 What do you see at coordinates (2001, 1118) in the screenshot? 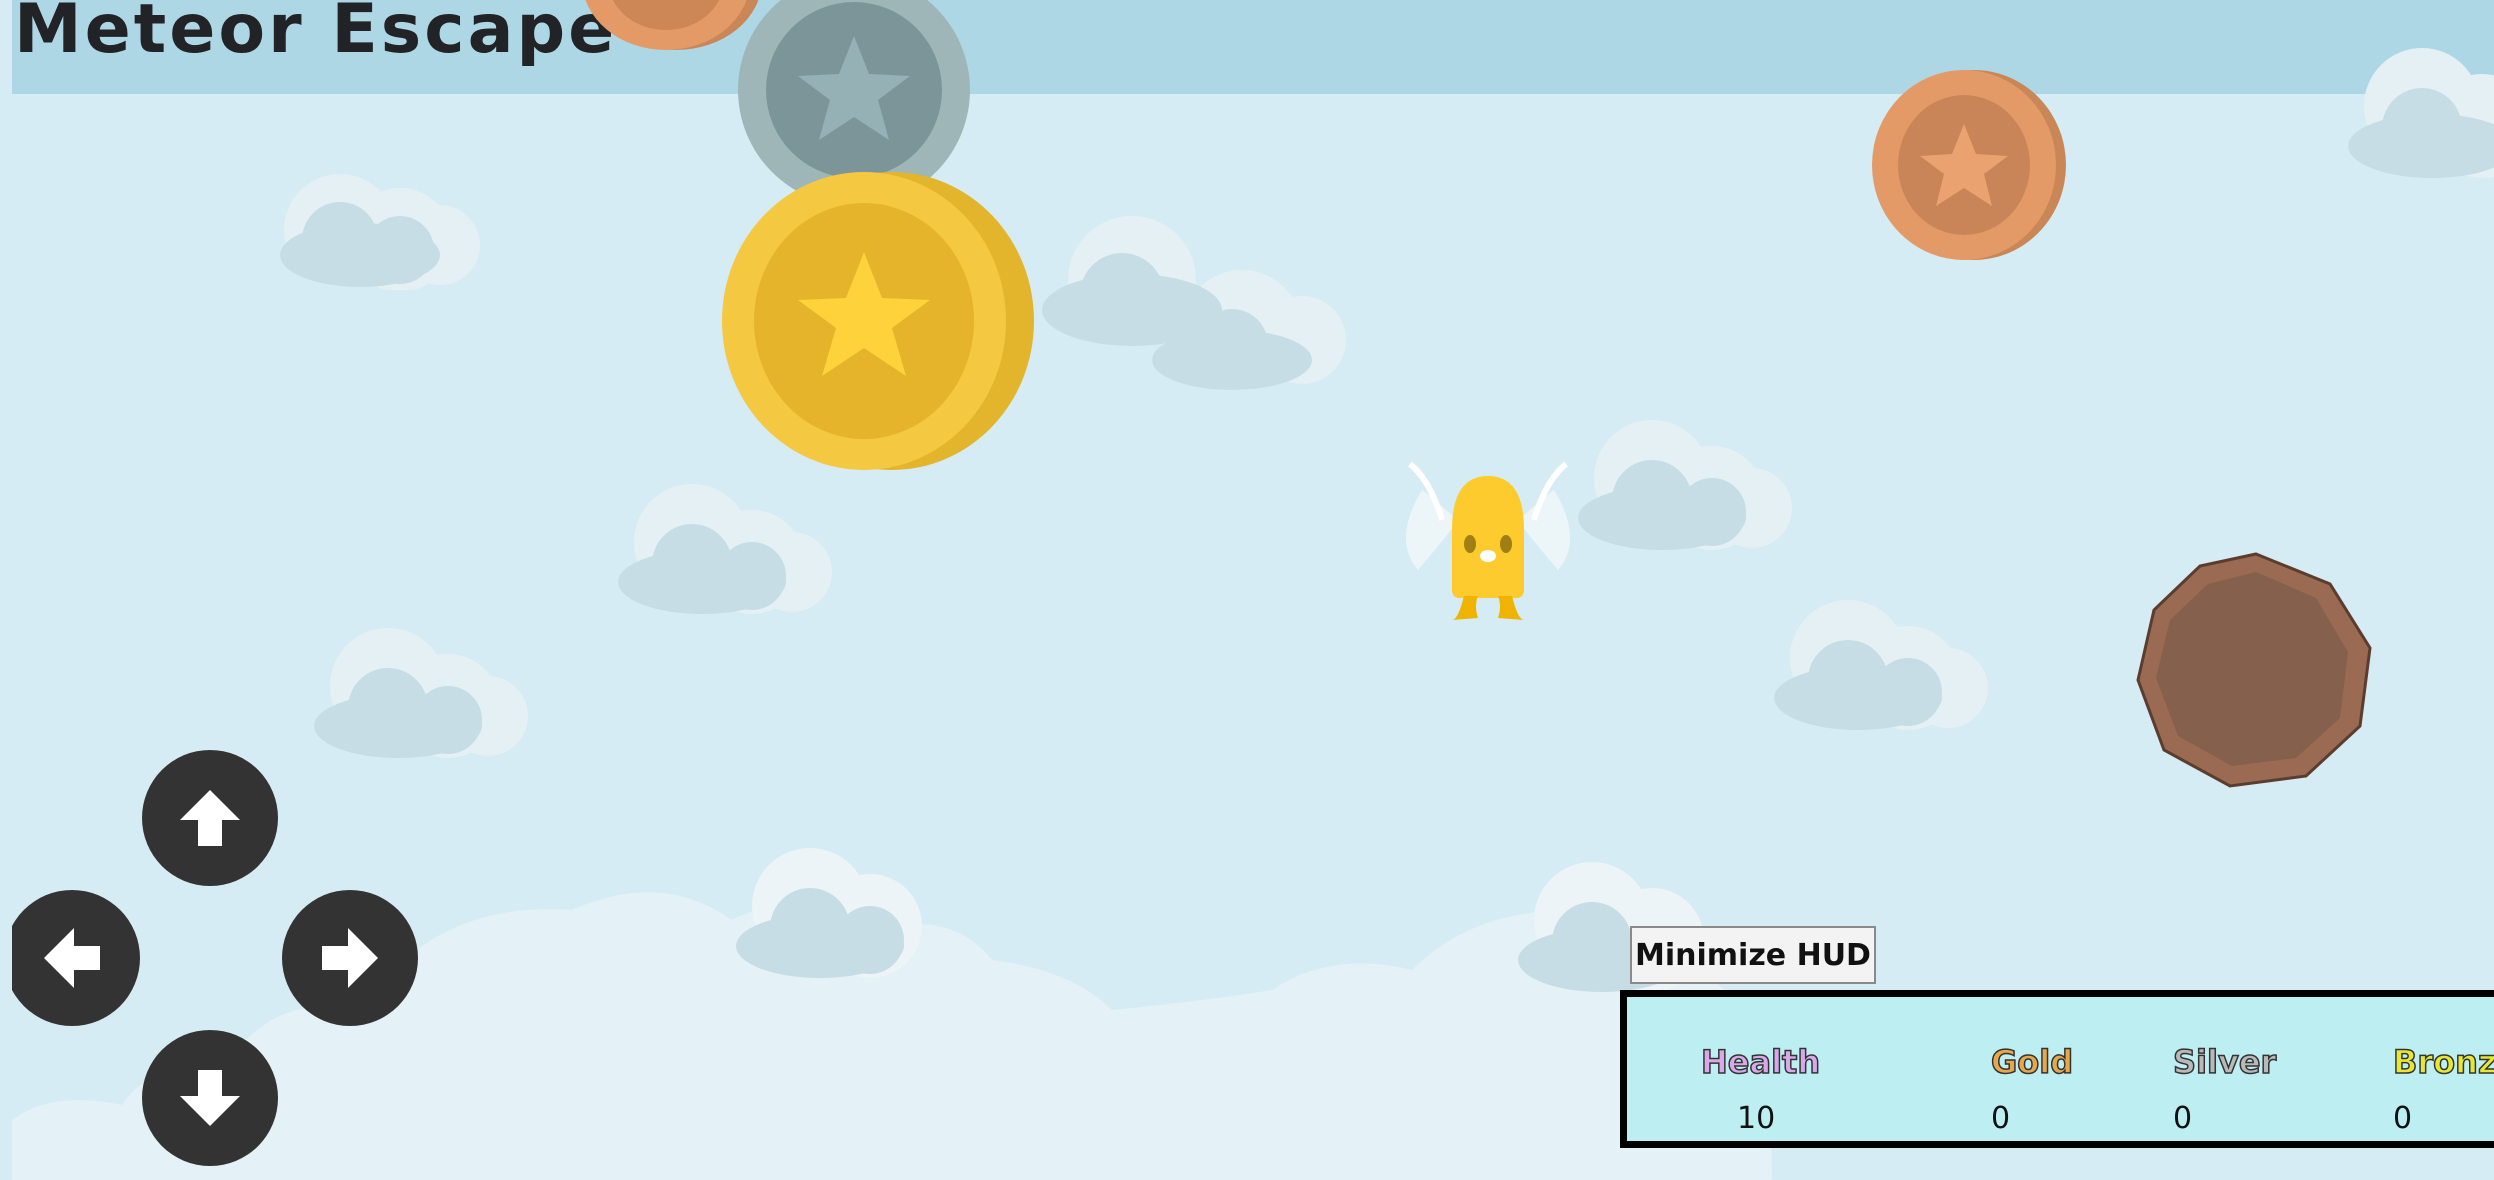
I see `hud-gold-value: 0` at bounding box center [2001, 1118].